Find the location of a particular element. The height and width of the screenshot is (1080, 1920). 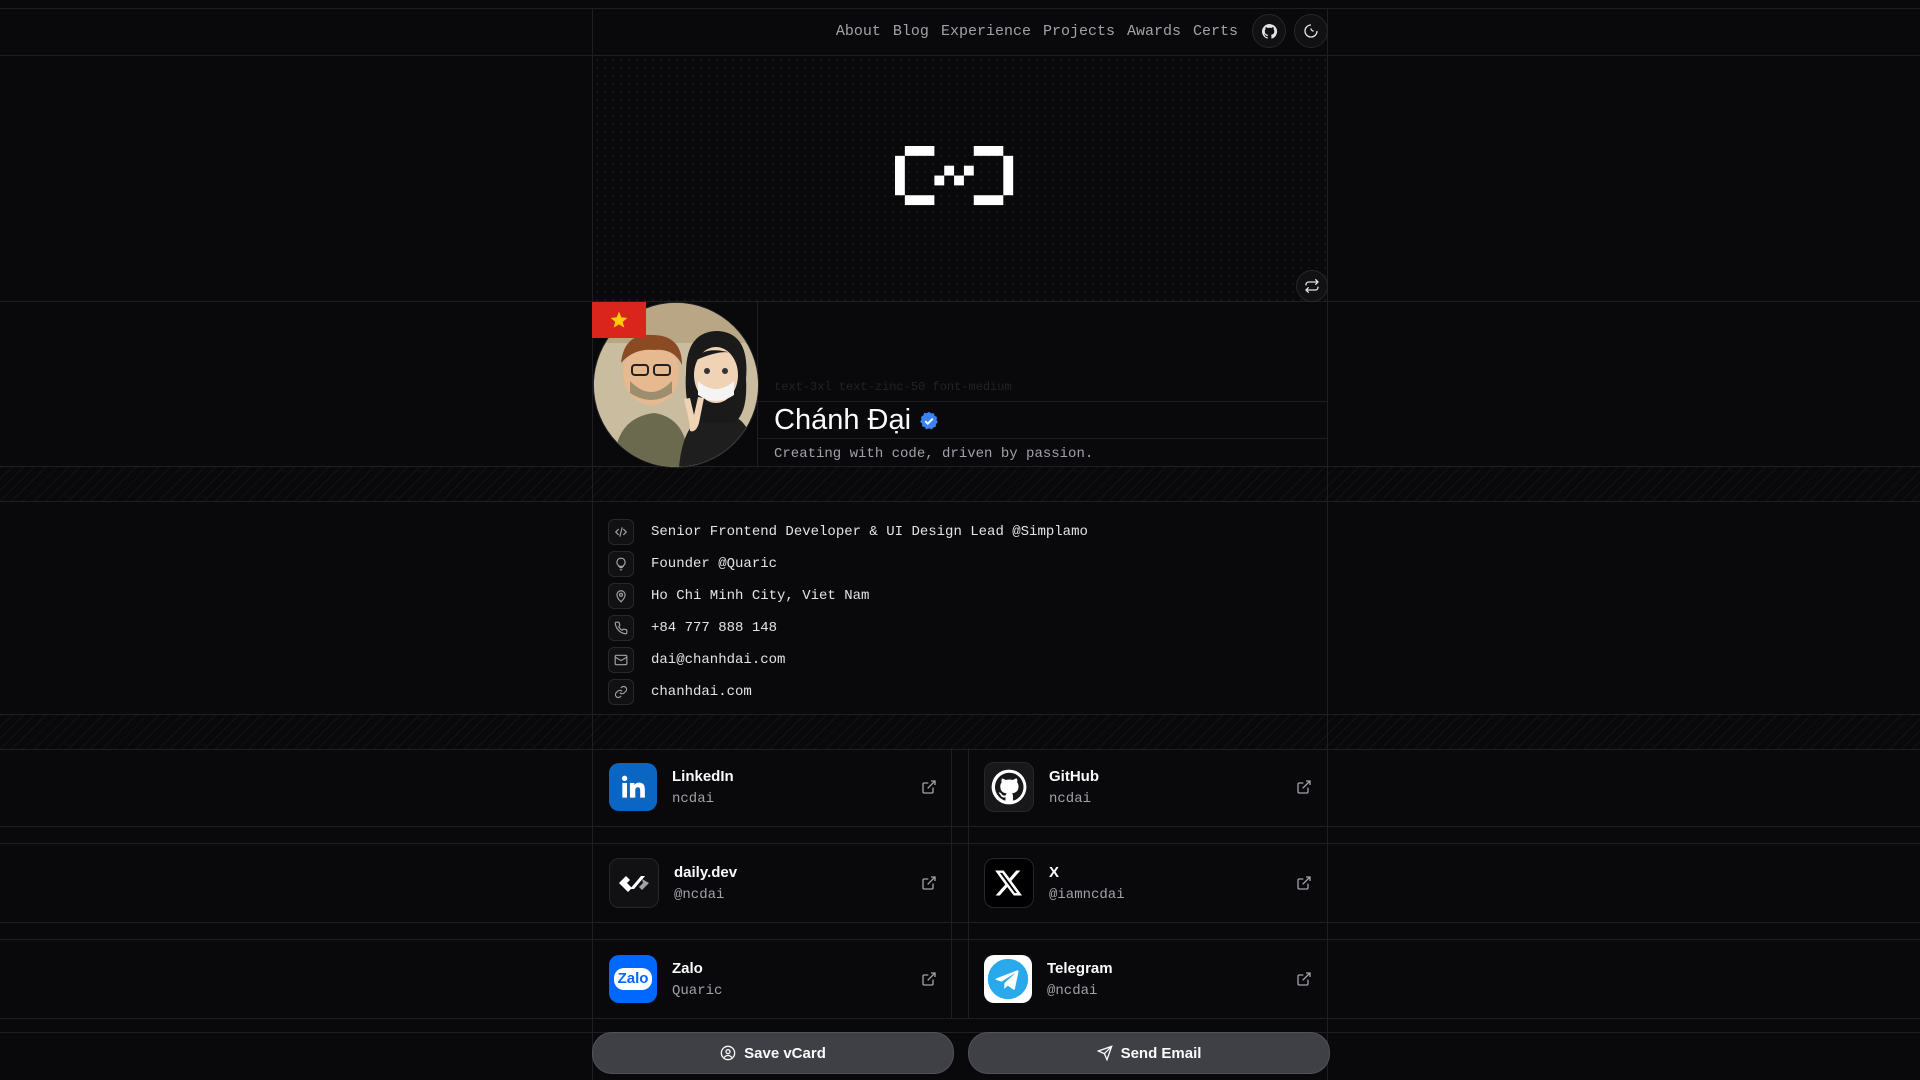

user-circle-icon is located at coordinates (728, 1053).